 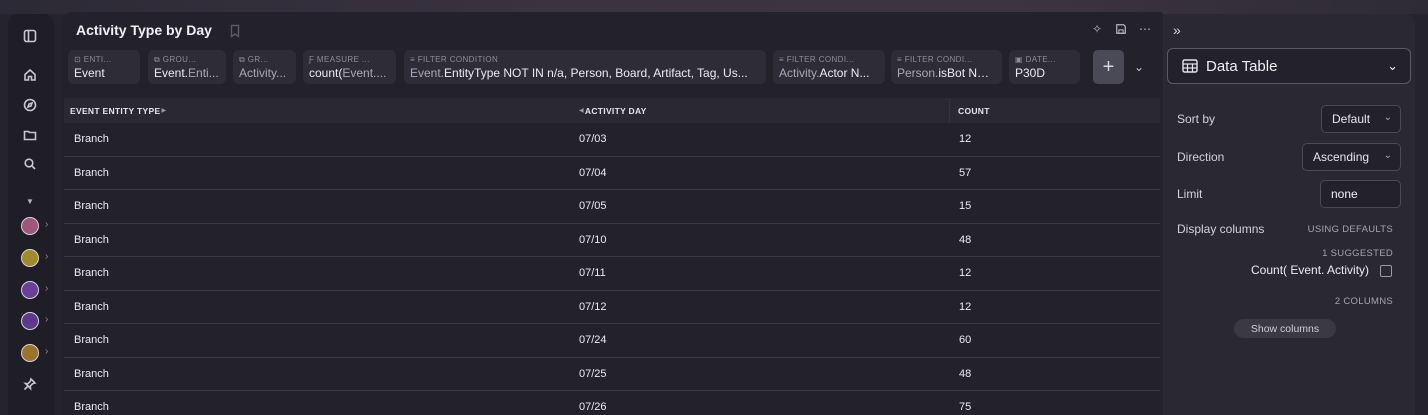 I want to click on chip-date-range: ▣ DATE... P30D, so click(x=1044, y=67).